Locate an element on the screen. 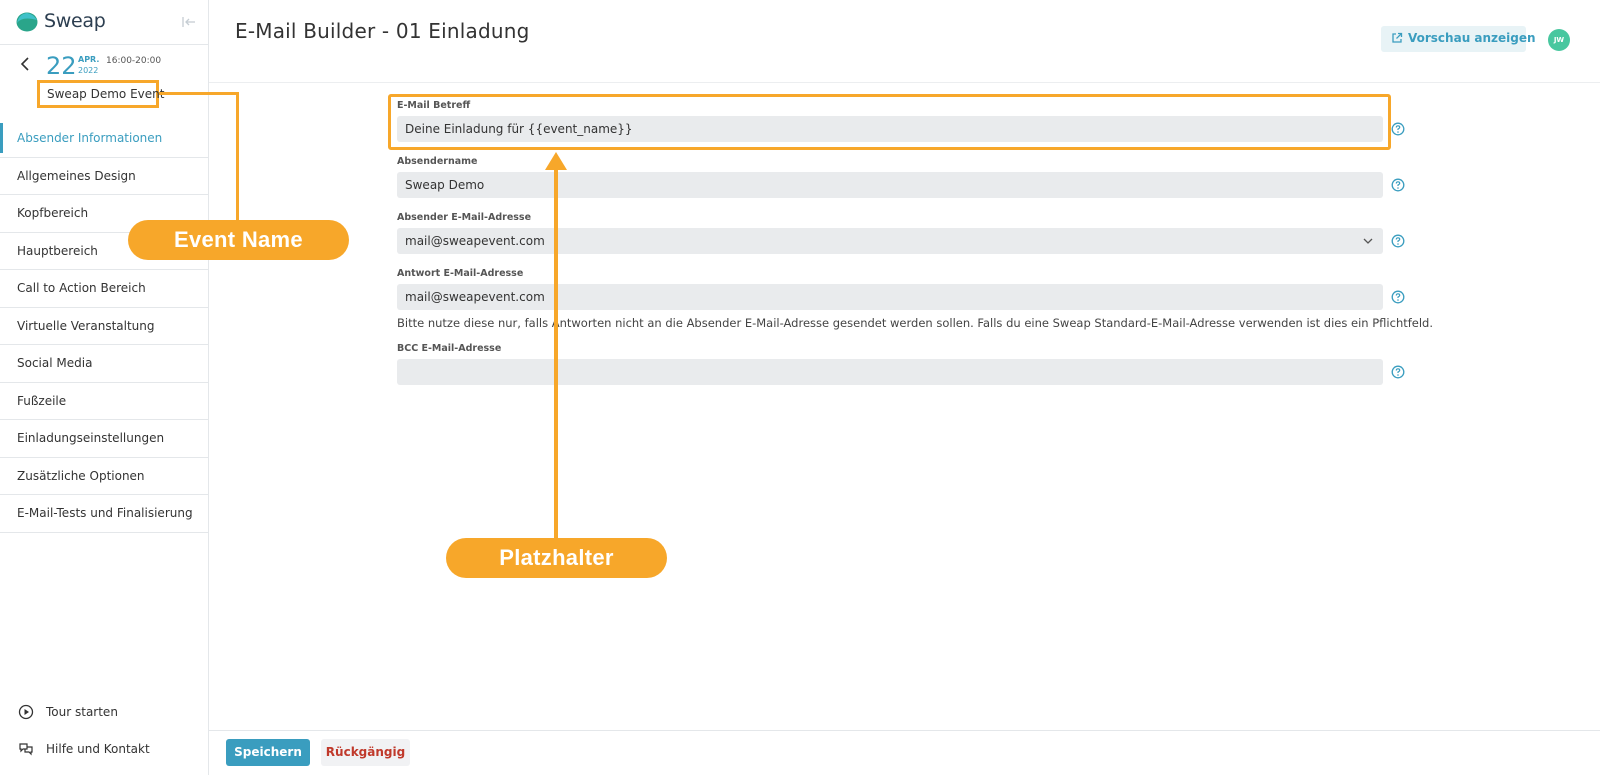  help-contact-link: Hilfe und Kontakt is located at coordinates (110, 750).